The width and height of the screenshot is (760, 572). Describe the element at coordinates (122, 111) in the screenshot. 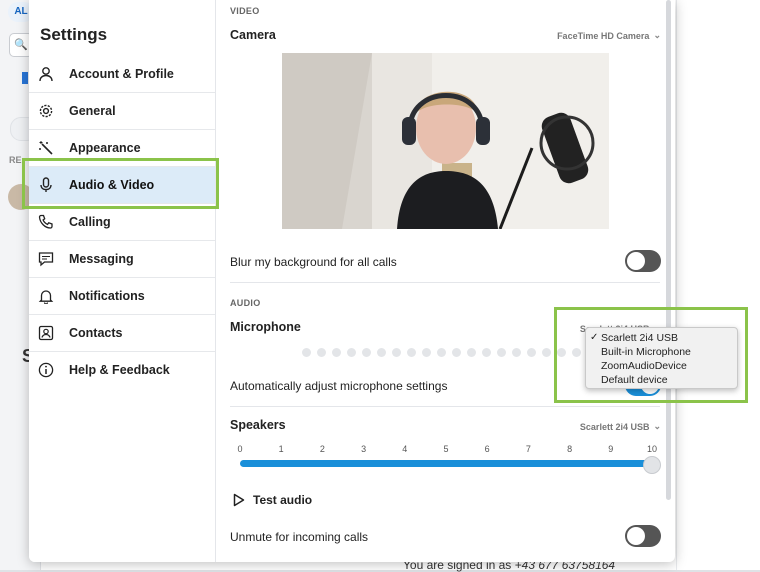

I see `sidebar-item-general: General` at that location.